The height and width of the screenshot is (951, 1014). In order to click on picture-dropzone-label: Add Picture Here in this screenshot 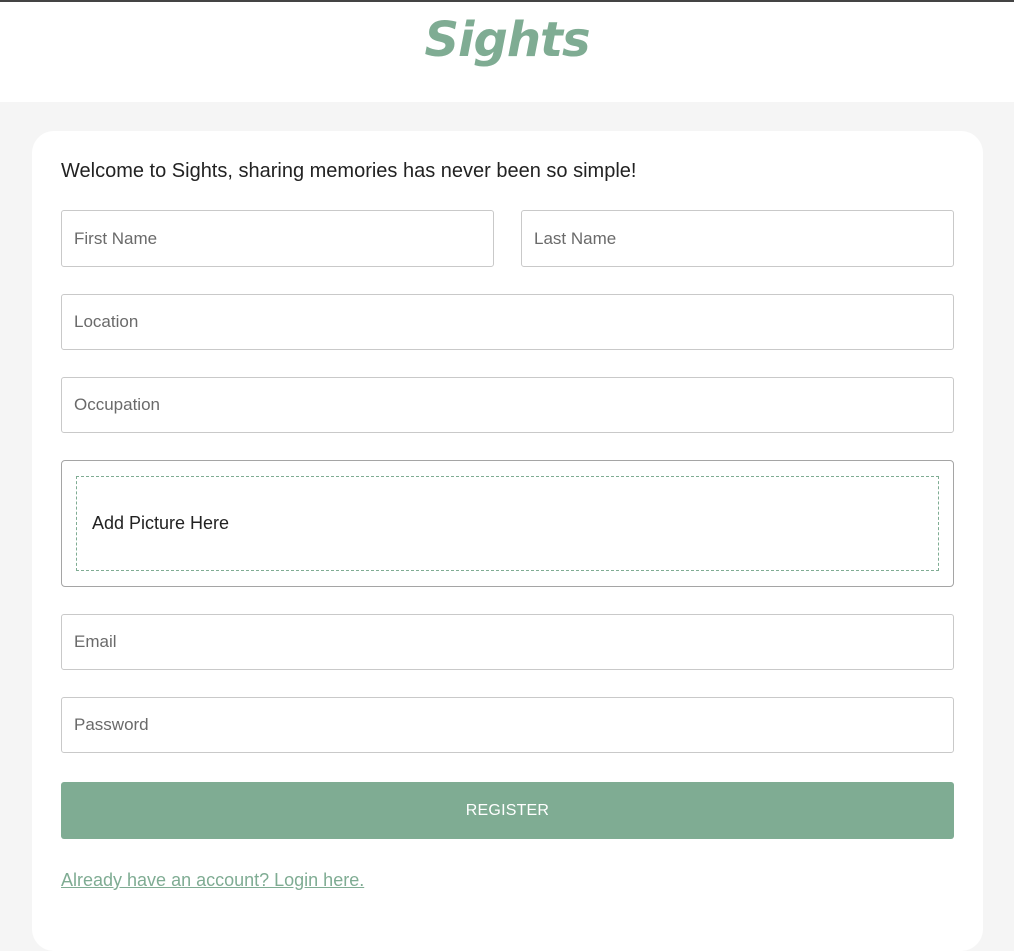, I will do `click(161, 523)`.